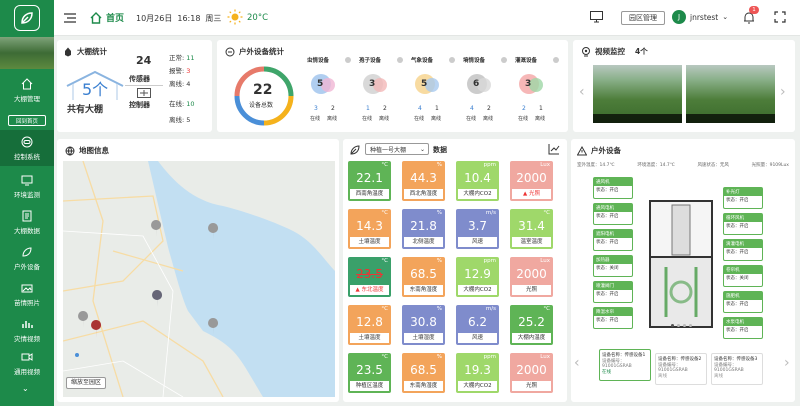  Describe the element at coordinates (754, 10) in the screenshot. I see `notification-badge: 1` at that location.